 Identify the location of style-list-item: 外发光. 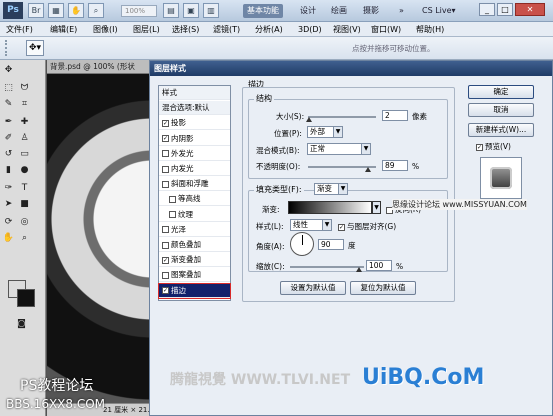
(194, 154).